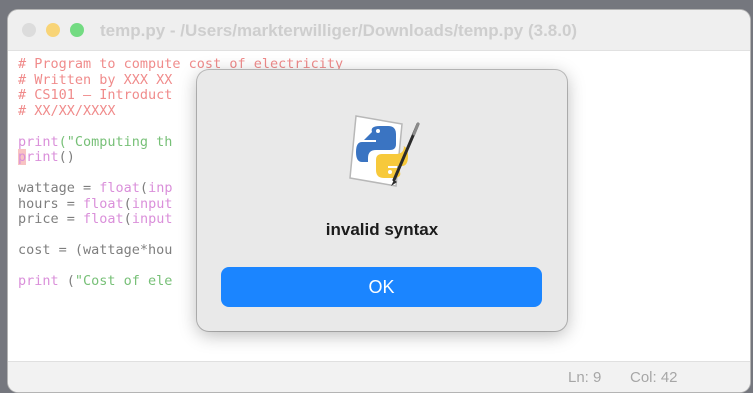  Describe the element at coordinates (382, 229) in the screenshot. I see `error-message: invalid syntax` at that location.